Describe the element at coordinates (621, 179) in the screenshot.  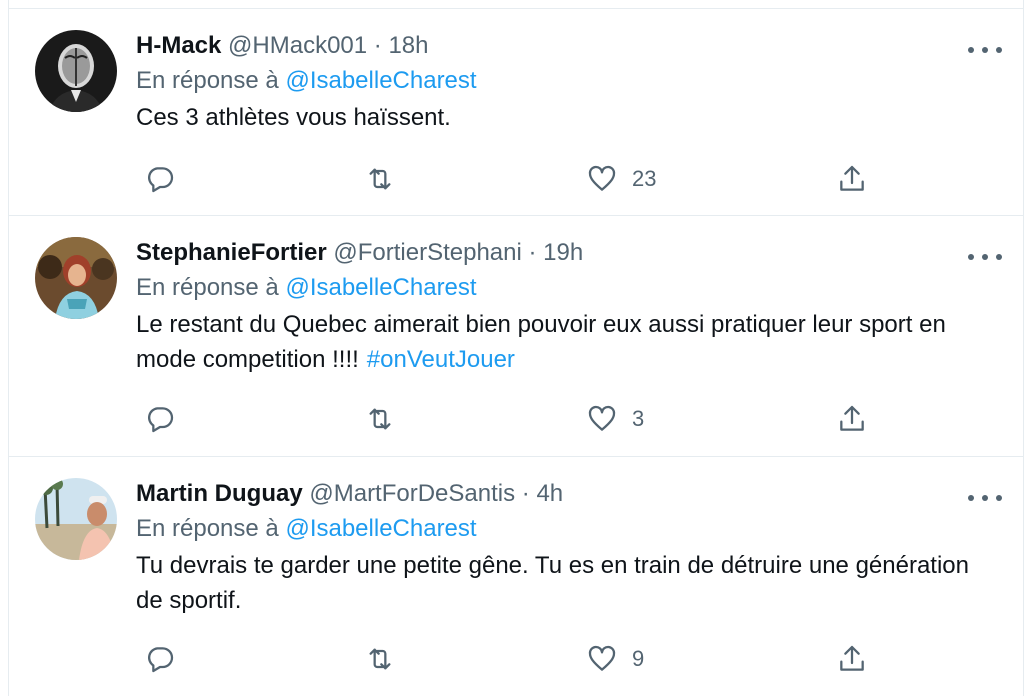
I see `like-button: 23` at that location.